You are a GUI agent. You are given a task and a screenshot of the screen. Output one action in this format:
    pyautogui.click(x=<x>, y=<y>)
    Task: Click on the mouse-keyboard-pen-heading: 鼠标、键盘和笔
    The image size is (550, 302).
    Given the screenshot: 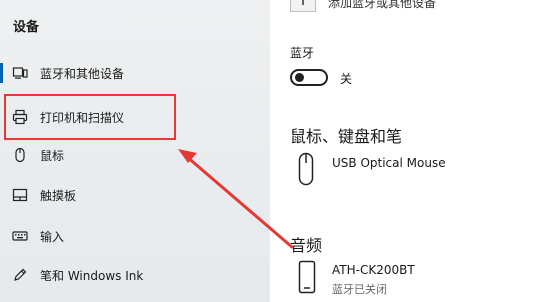 What is the action you would take?
    pyautogui.click(x=346, y=136)
    